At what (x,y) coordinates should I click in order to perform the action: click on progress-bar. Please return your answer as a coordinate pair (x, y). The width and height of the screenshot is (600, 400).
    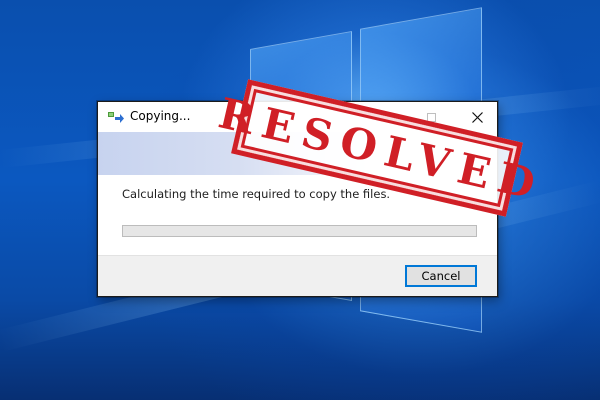
    Looking at the image, I should click on (299, 231).